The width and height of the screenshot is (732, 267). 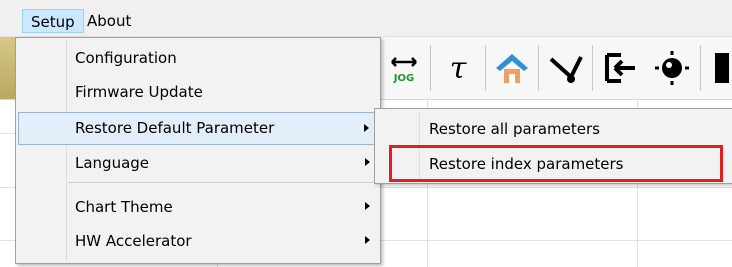 I want to click on highlight-annotation-box, so click(x=556, y=163).